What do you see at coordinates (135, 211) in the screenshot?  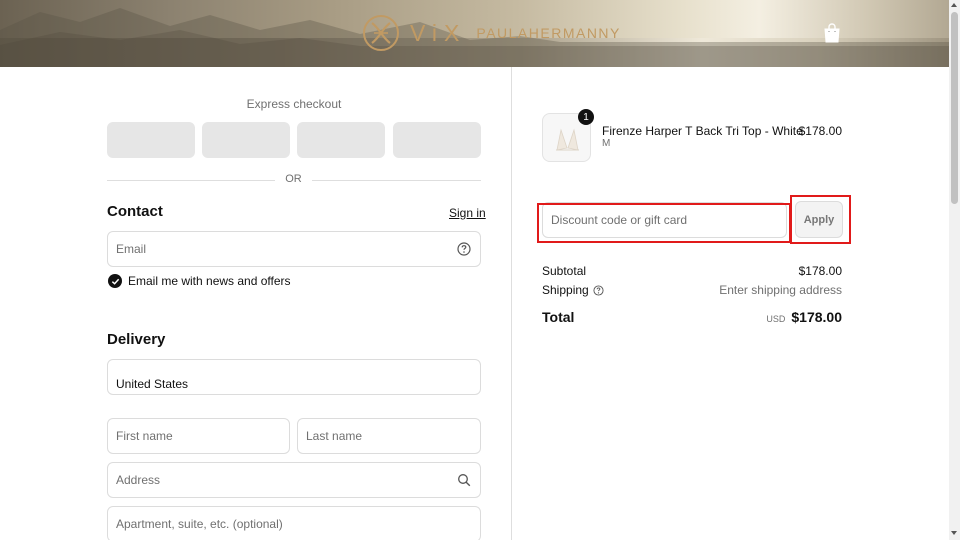 I see `contact-heading: Contact` at bounding box center [135, 211].